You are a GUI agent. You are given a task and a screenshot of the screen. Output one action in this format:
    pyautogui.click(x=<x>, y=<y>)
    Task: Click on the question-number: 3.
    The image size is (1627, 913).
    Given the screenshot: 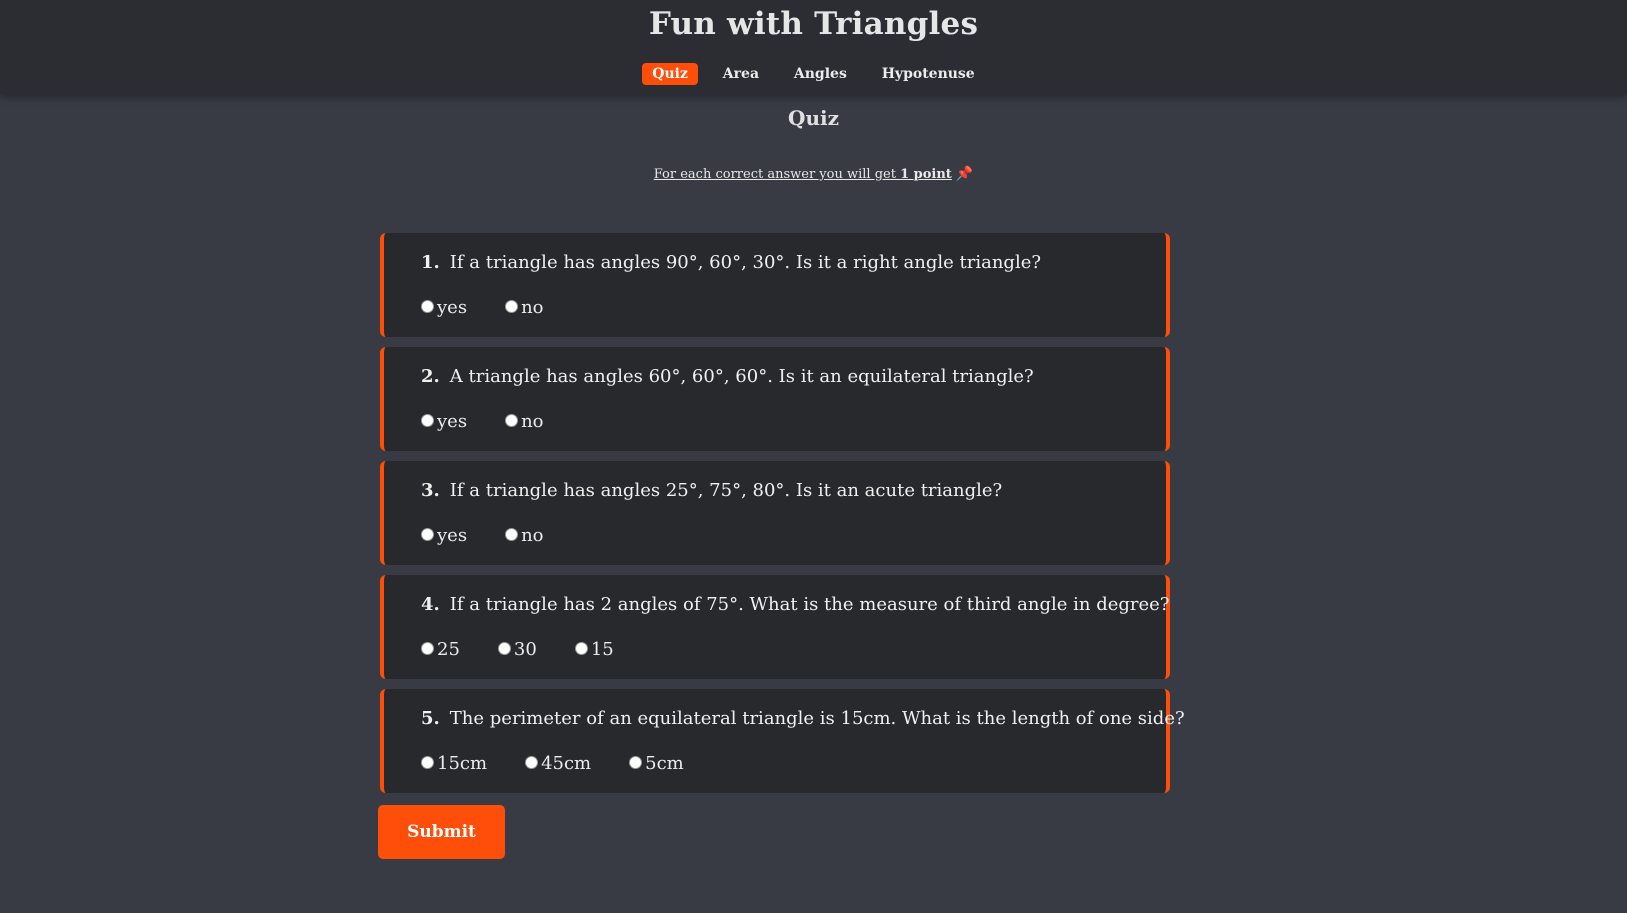 What is the action you would take?
    pyautogui.click(x=430, y=490)
    